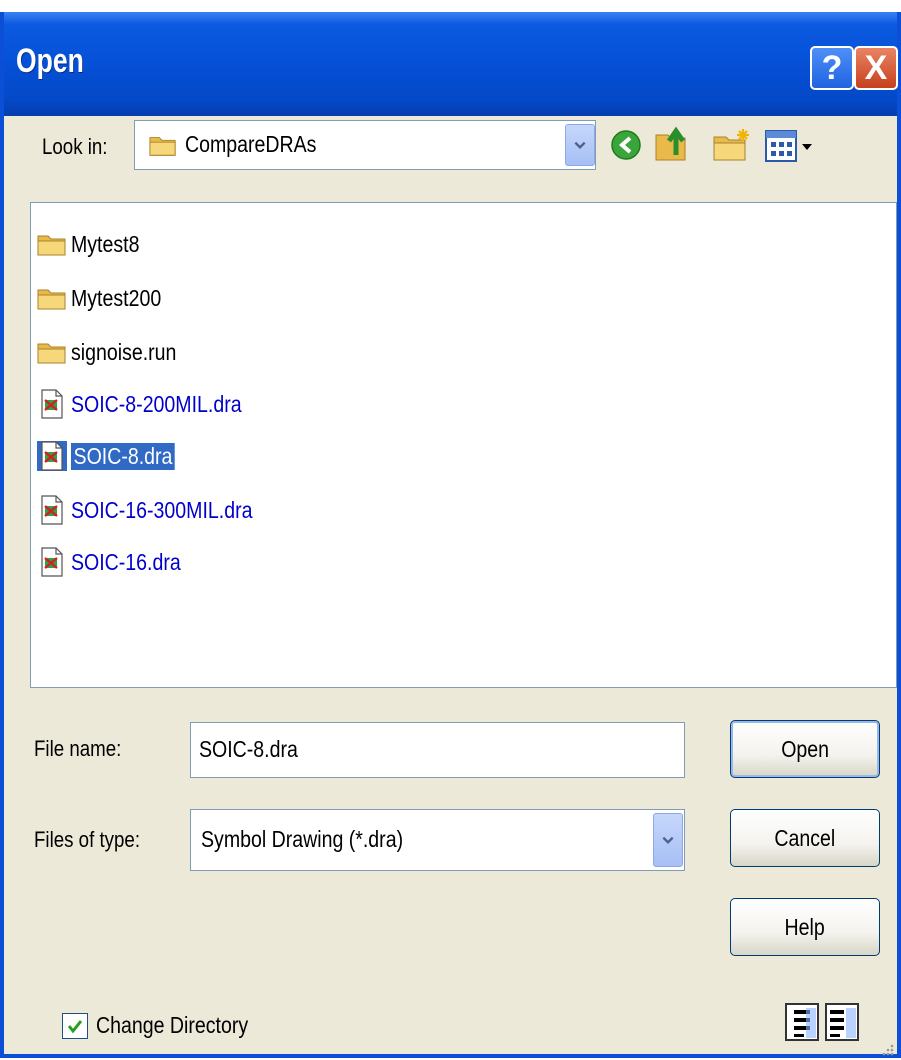 The image size is (901, 1060). What do you see at coordinates (248, 749) in the screenshot?
I see `filename-value: SOIC-8.dra` at bounding box center [248, 749].